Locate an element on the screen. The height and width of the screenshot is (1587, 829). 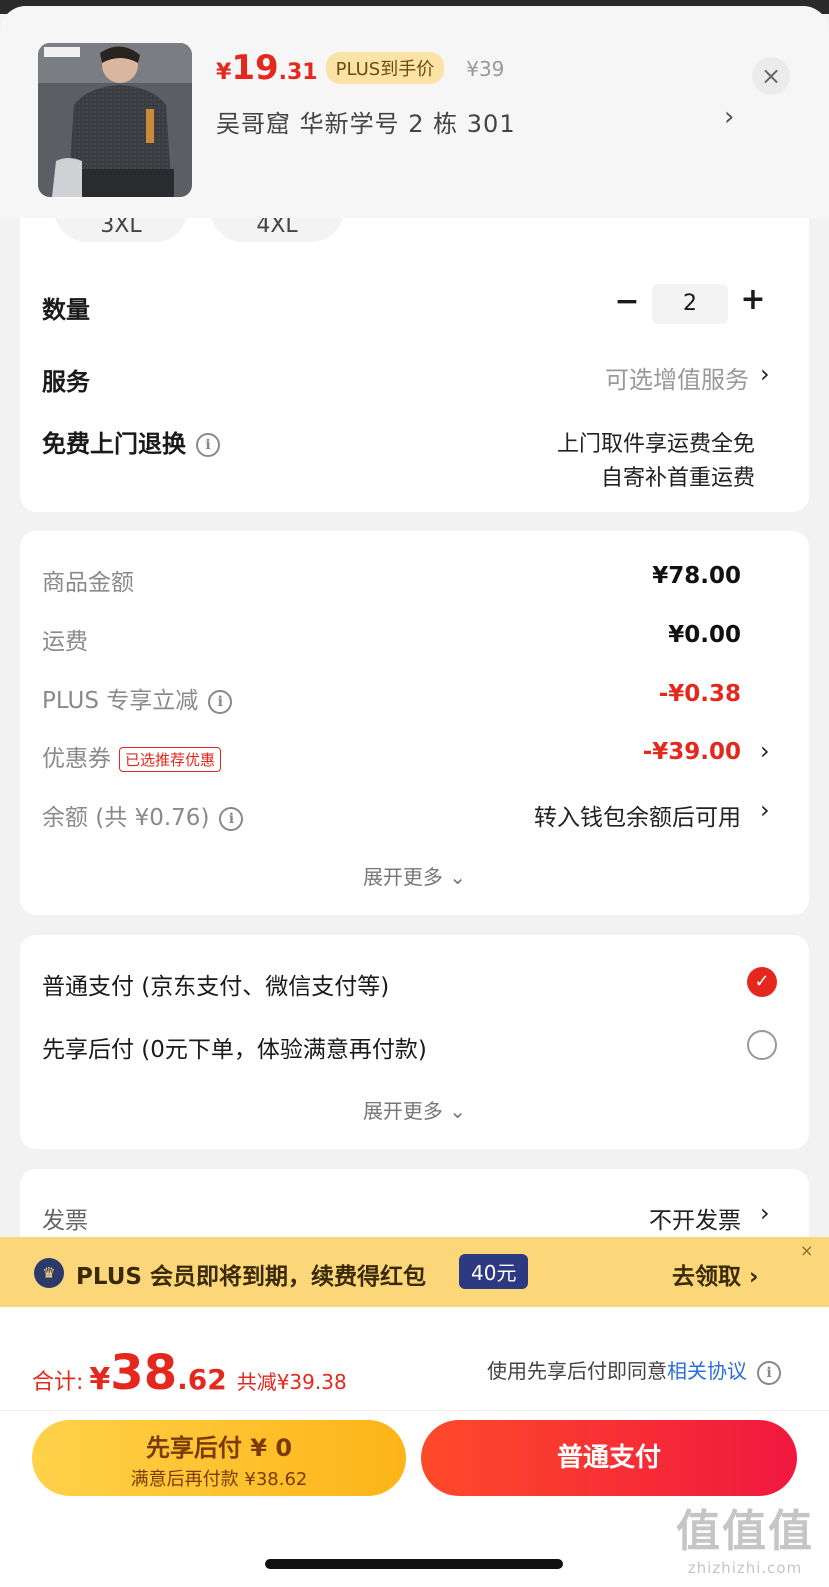
total-label: 合计: is located at coordinates (58, 1382).